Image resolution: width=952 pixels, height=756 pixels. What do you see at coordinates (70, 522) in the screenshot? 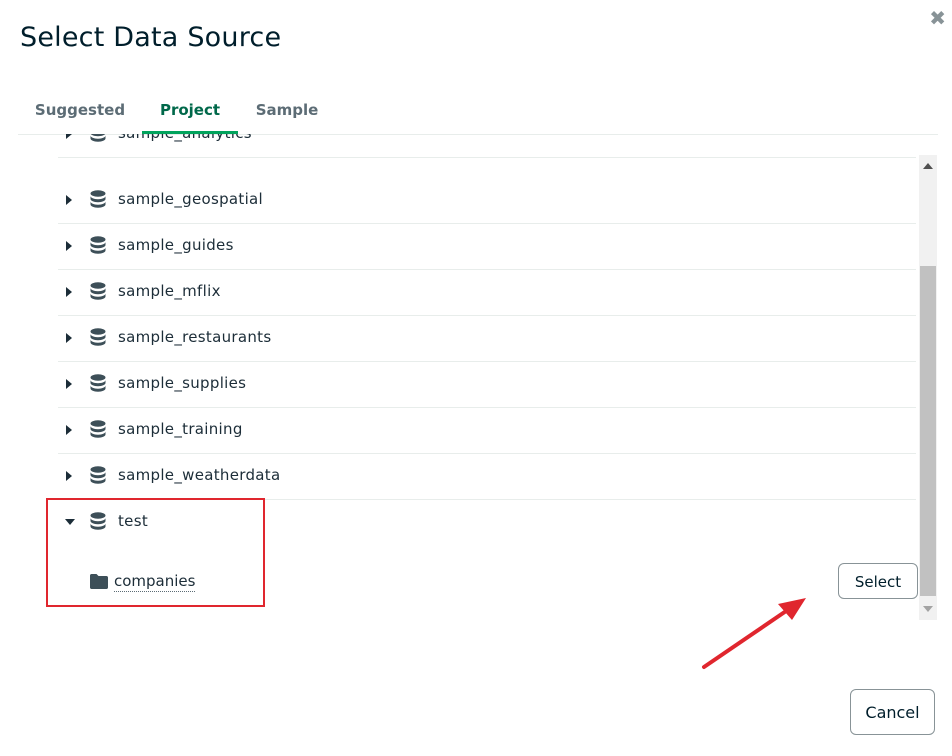
I see `caret-down-icon` at bounding box center [70, 522].